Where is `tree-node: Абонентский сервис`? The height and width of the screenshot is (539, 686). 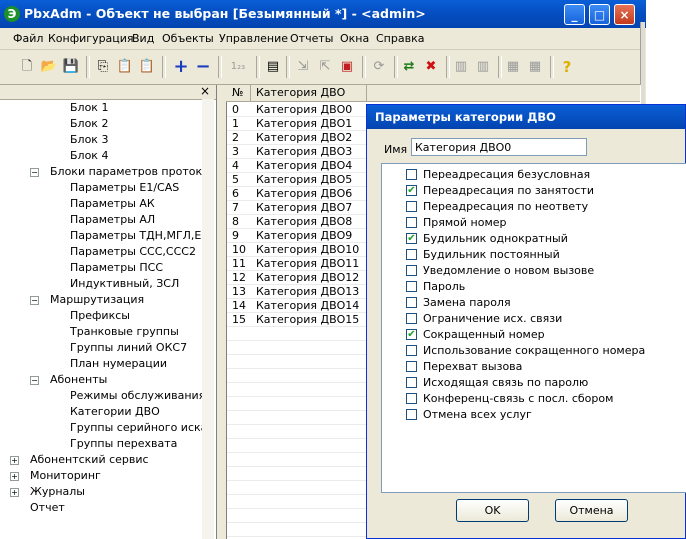 tree-node: Абонентский сервис is located at coordinates (116, 459).